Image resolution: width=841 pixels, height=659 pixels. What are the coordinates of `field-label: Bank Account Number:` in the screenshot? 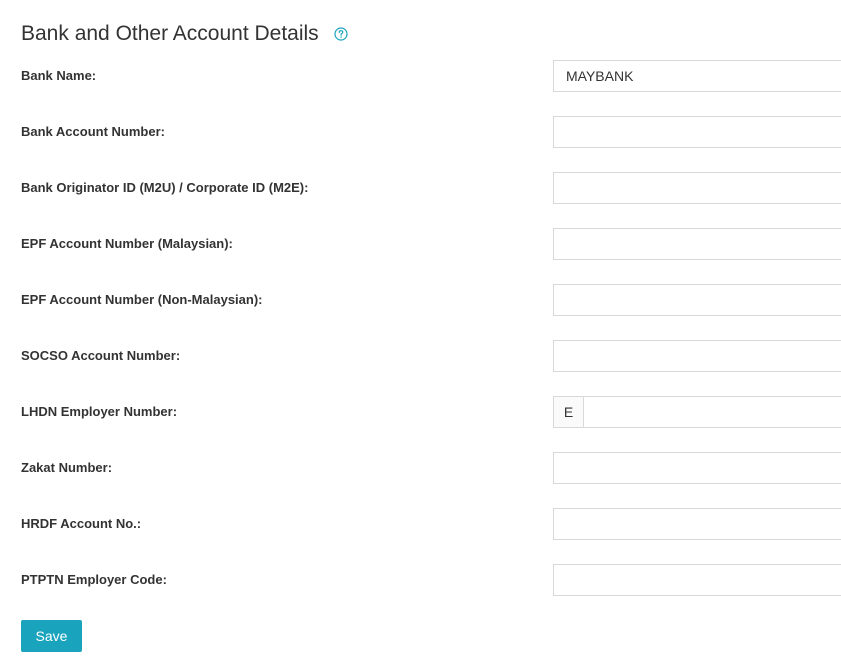 It's located at (93, 131).